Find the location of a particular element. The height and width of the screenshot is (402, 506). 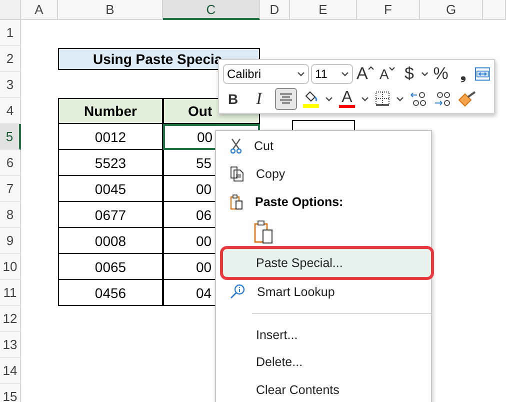

row-header: 6 is located at coordinates (10, 163).